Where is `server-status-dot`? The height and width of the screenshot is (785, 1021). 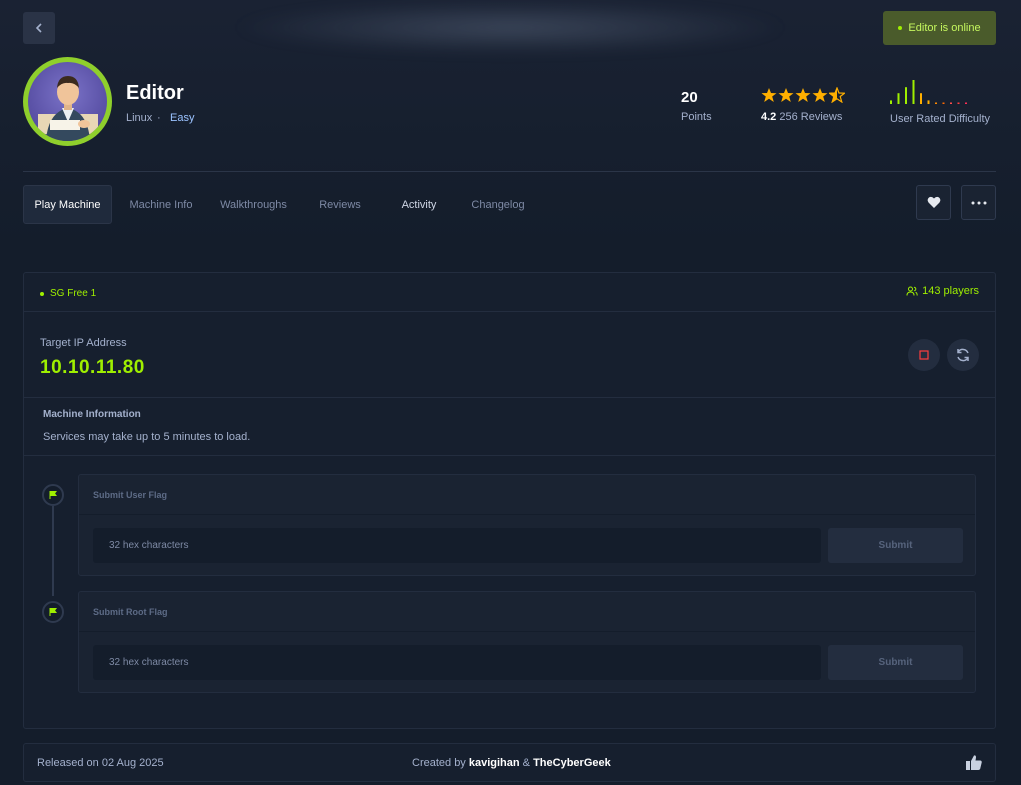 server-status-dot is located at coordinates (42, 293).